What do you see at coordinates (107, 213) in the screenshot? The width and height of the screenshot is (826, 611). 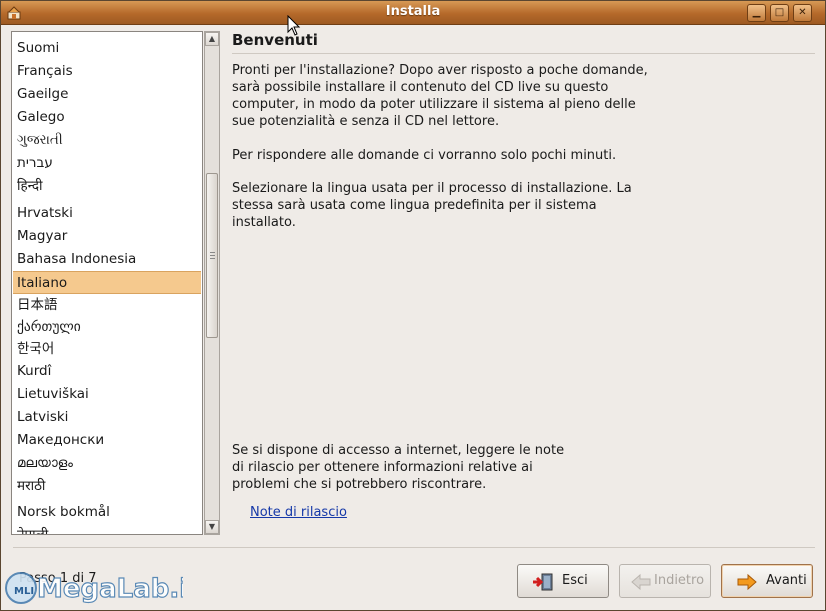 I see `language-item: Hrvatski` at bounding box center [107, 213].